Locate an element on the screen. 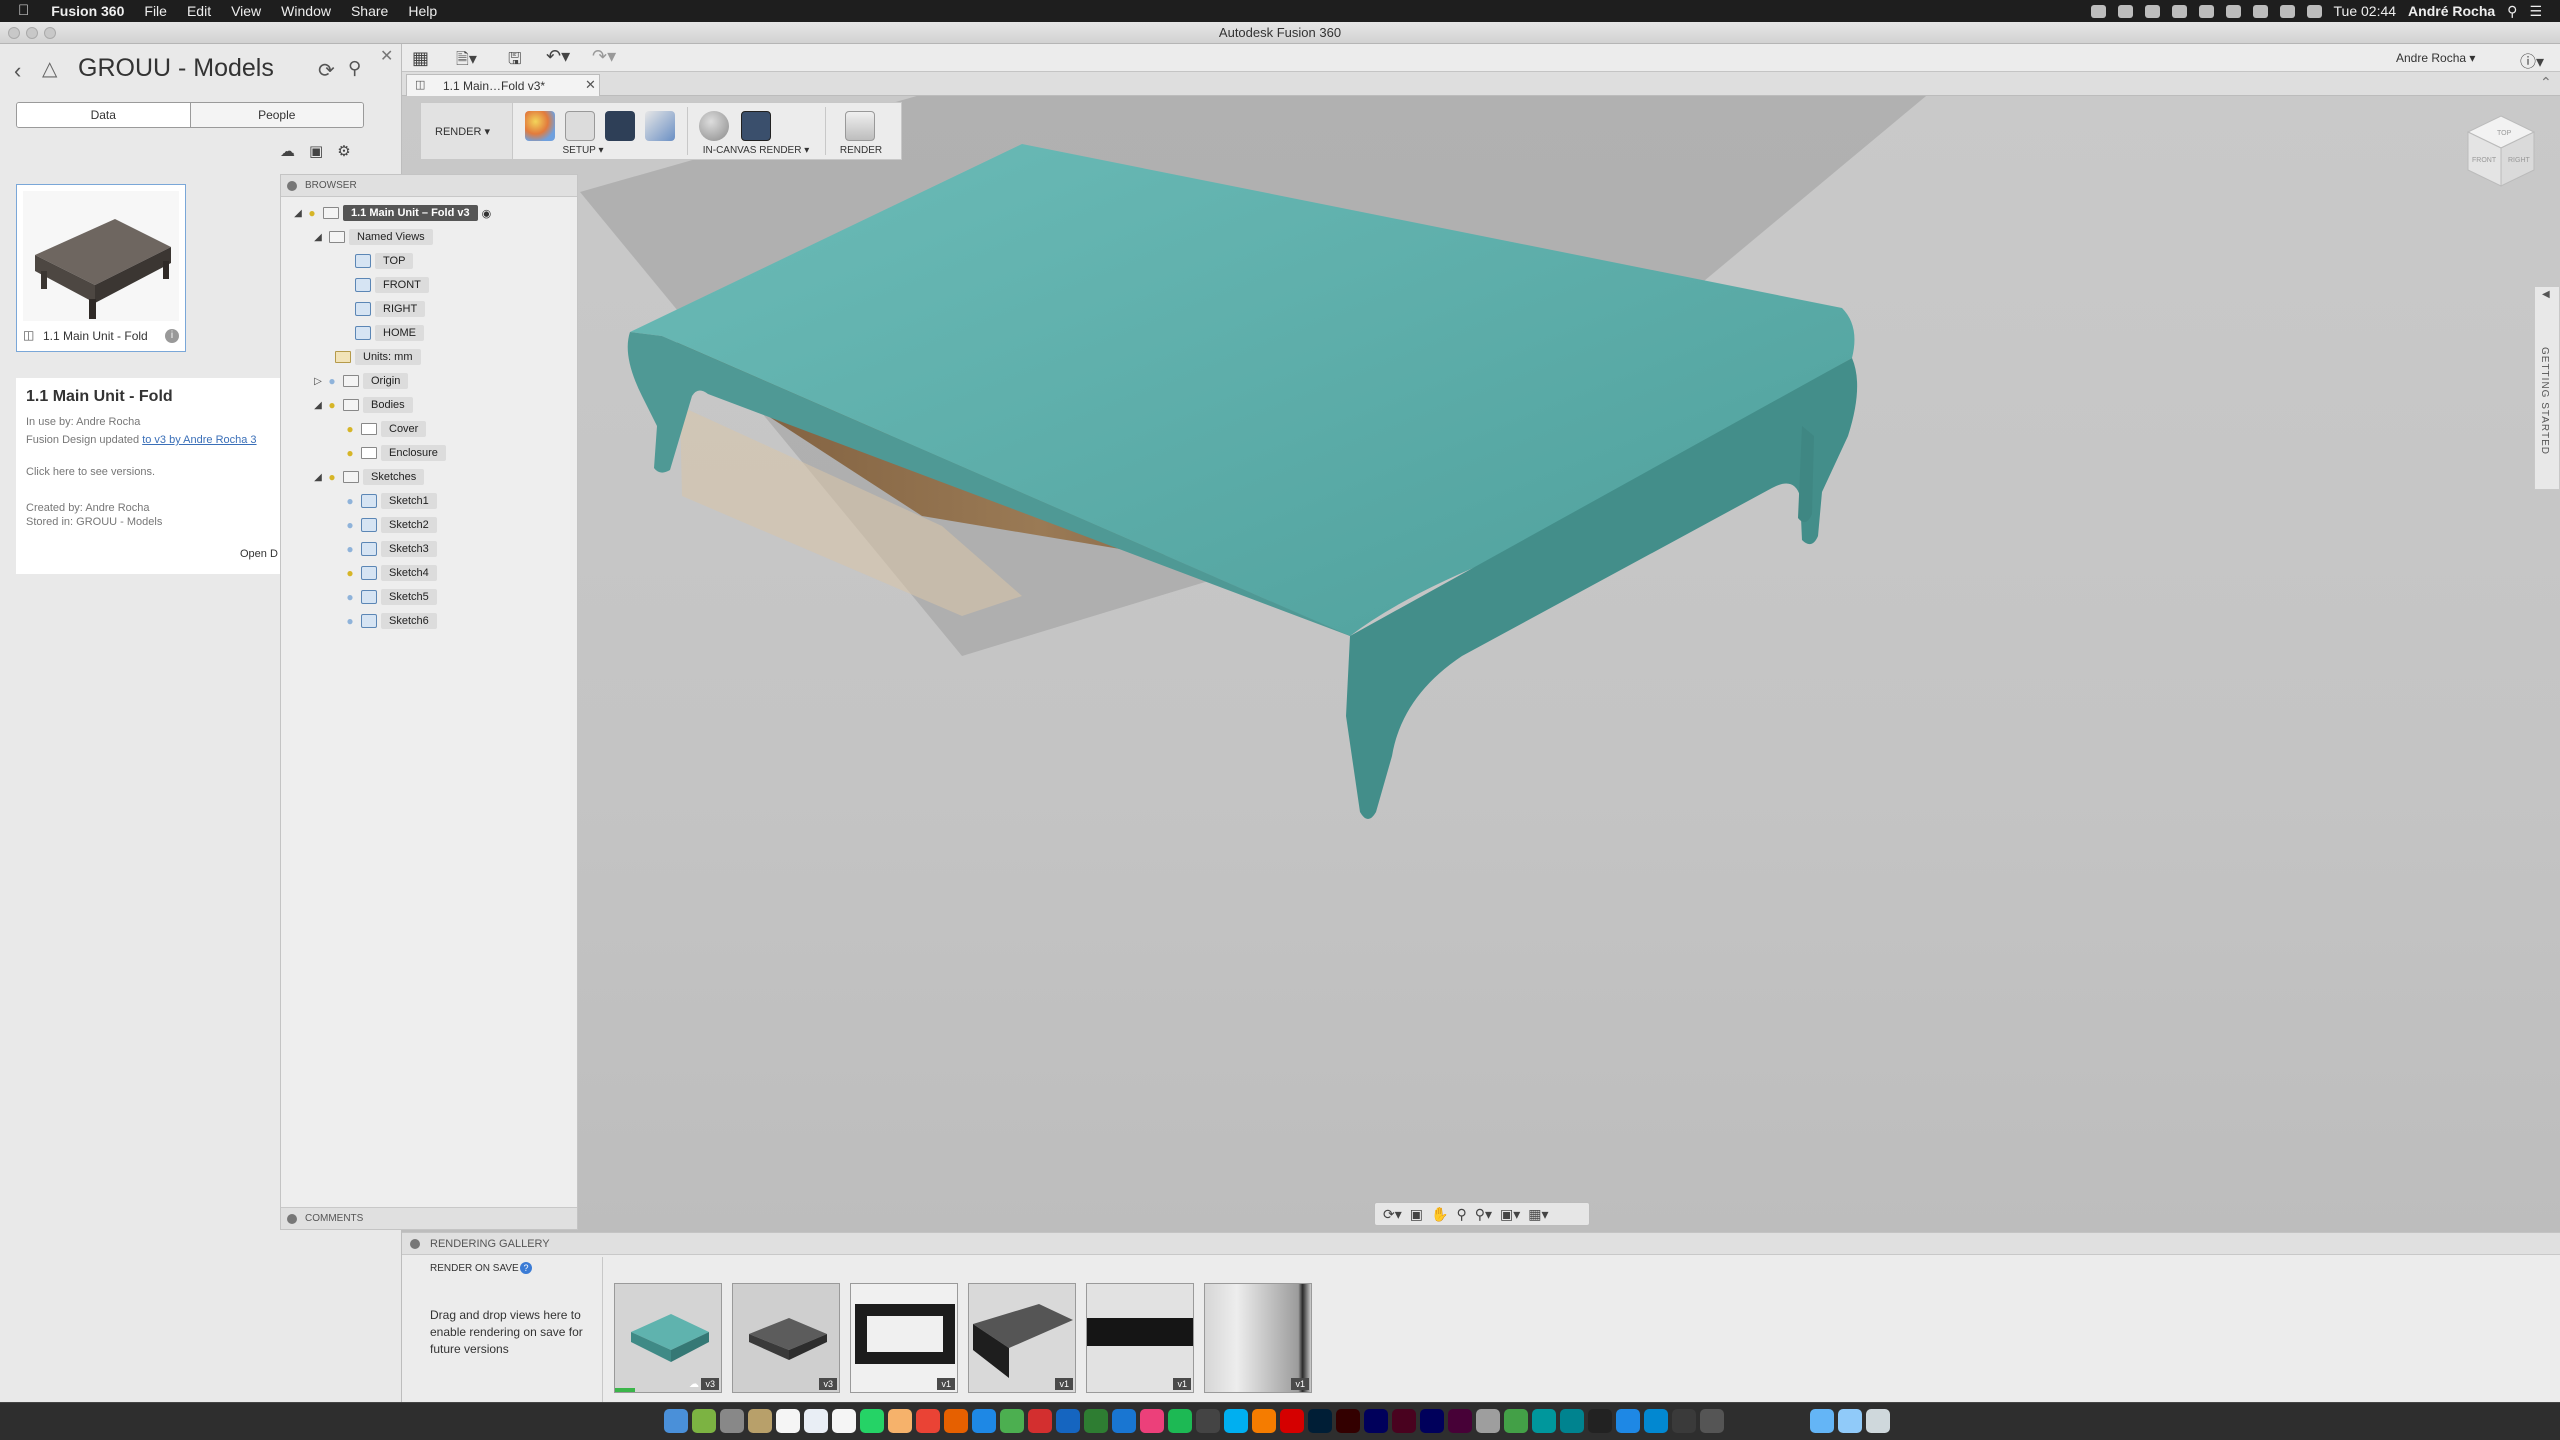 Image resolution: width=2560 pixels, height=1440 pixels. tree-view-right: RIGHT is located at coordinates (388, 309).